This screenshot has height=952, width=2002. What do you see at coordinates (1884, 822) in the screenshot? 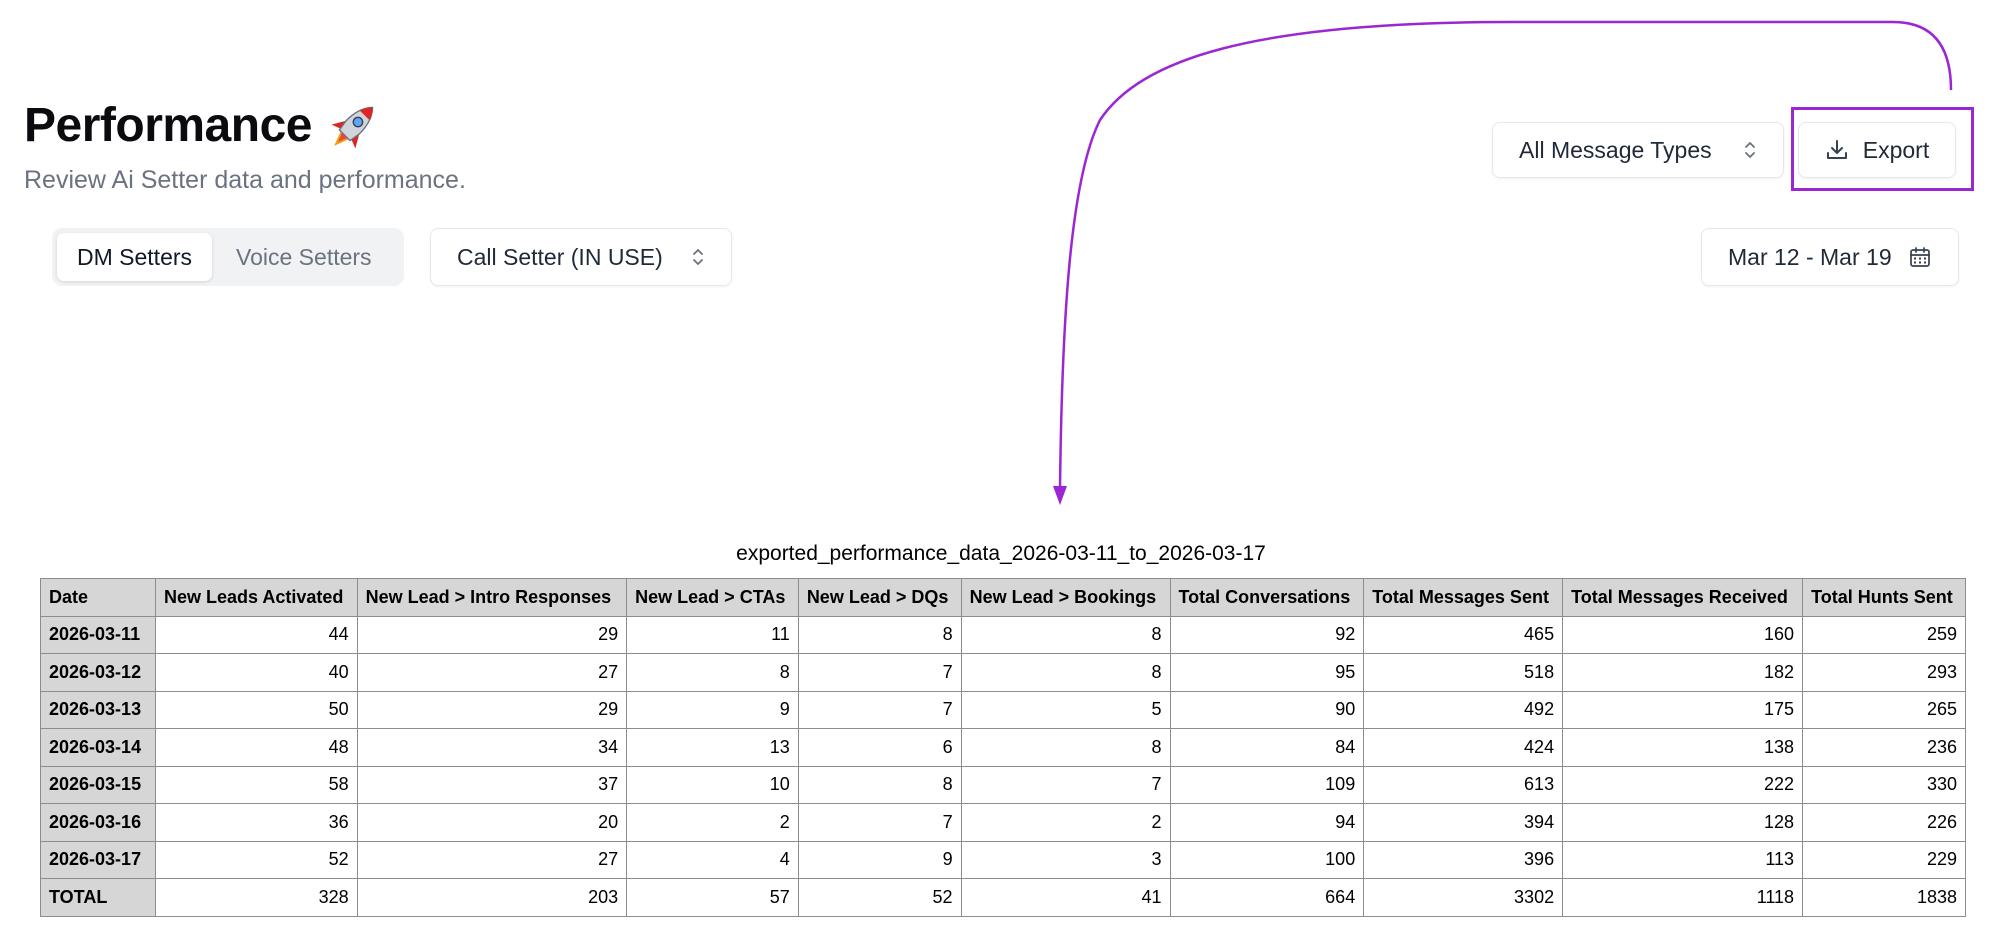
I see `table-cell: 226` at bounding box center [1884, 822].